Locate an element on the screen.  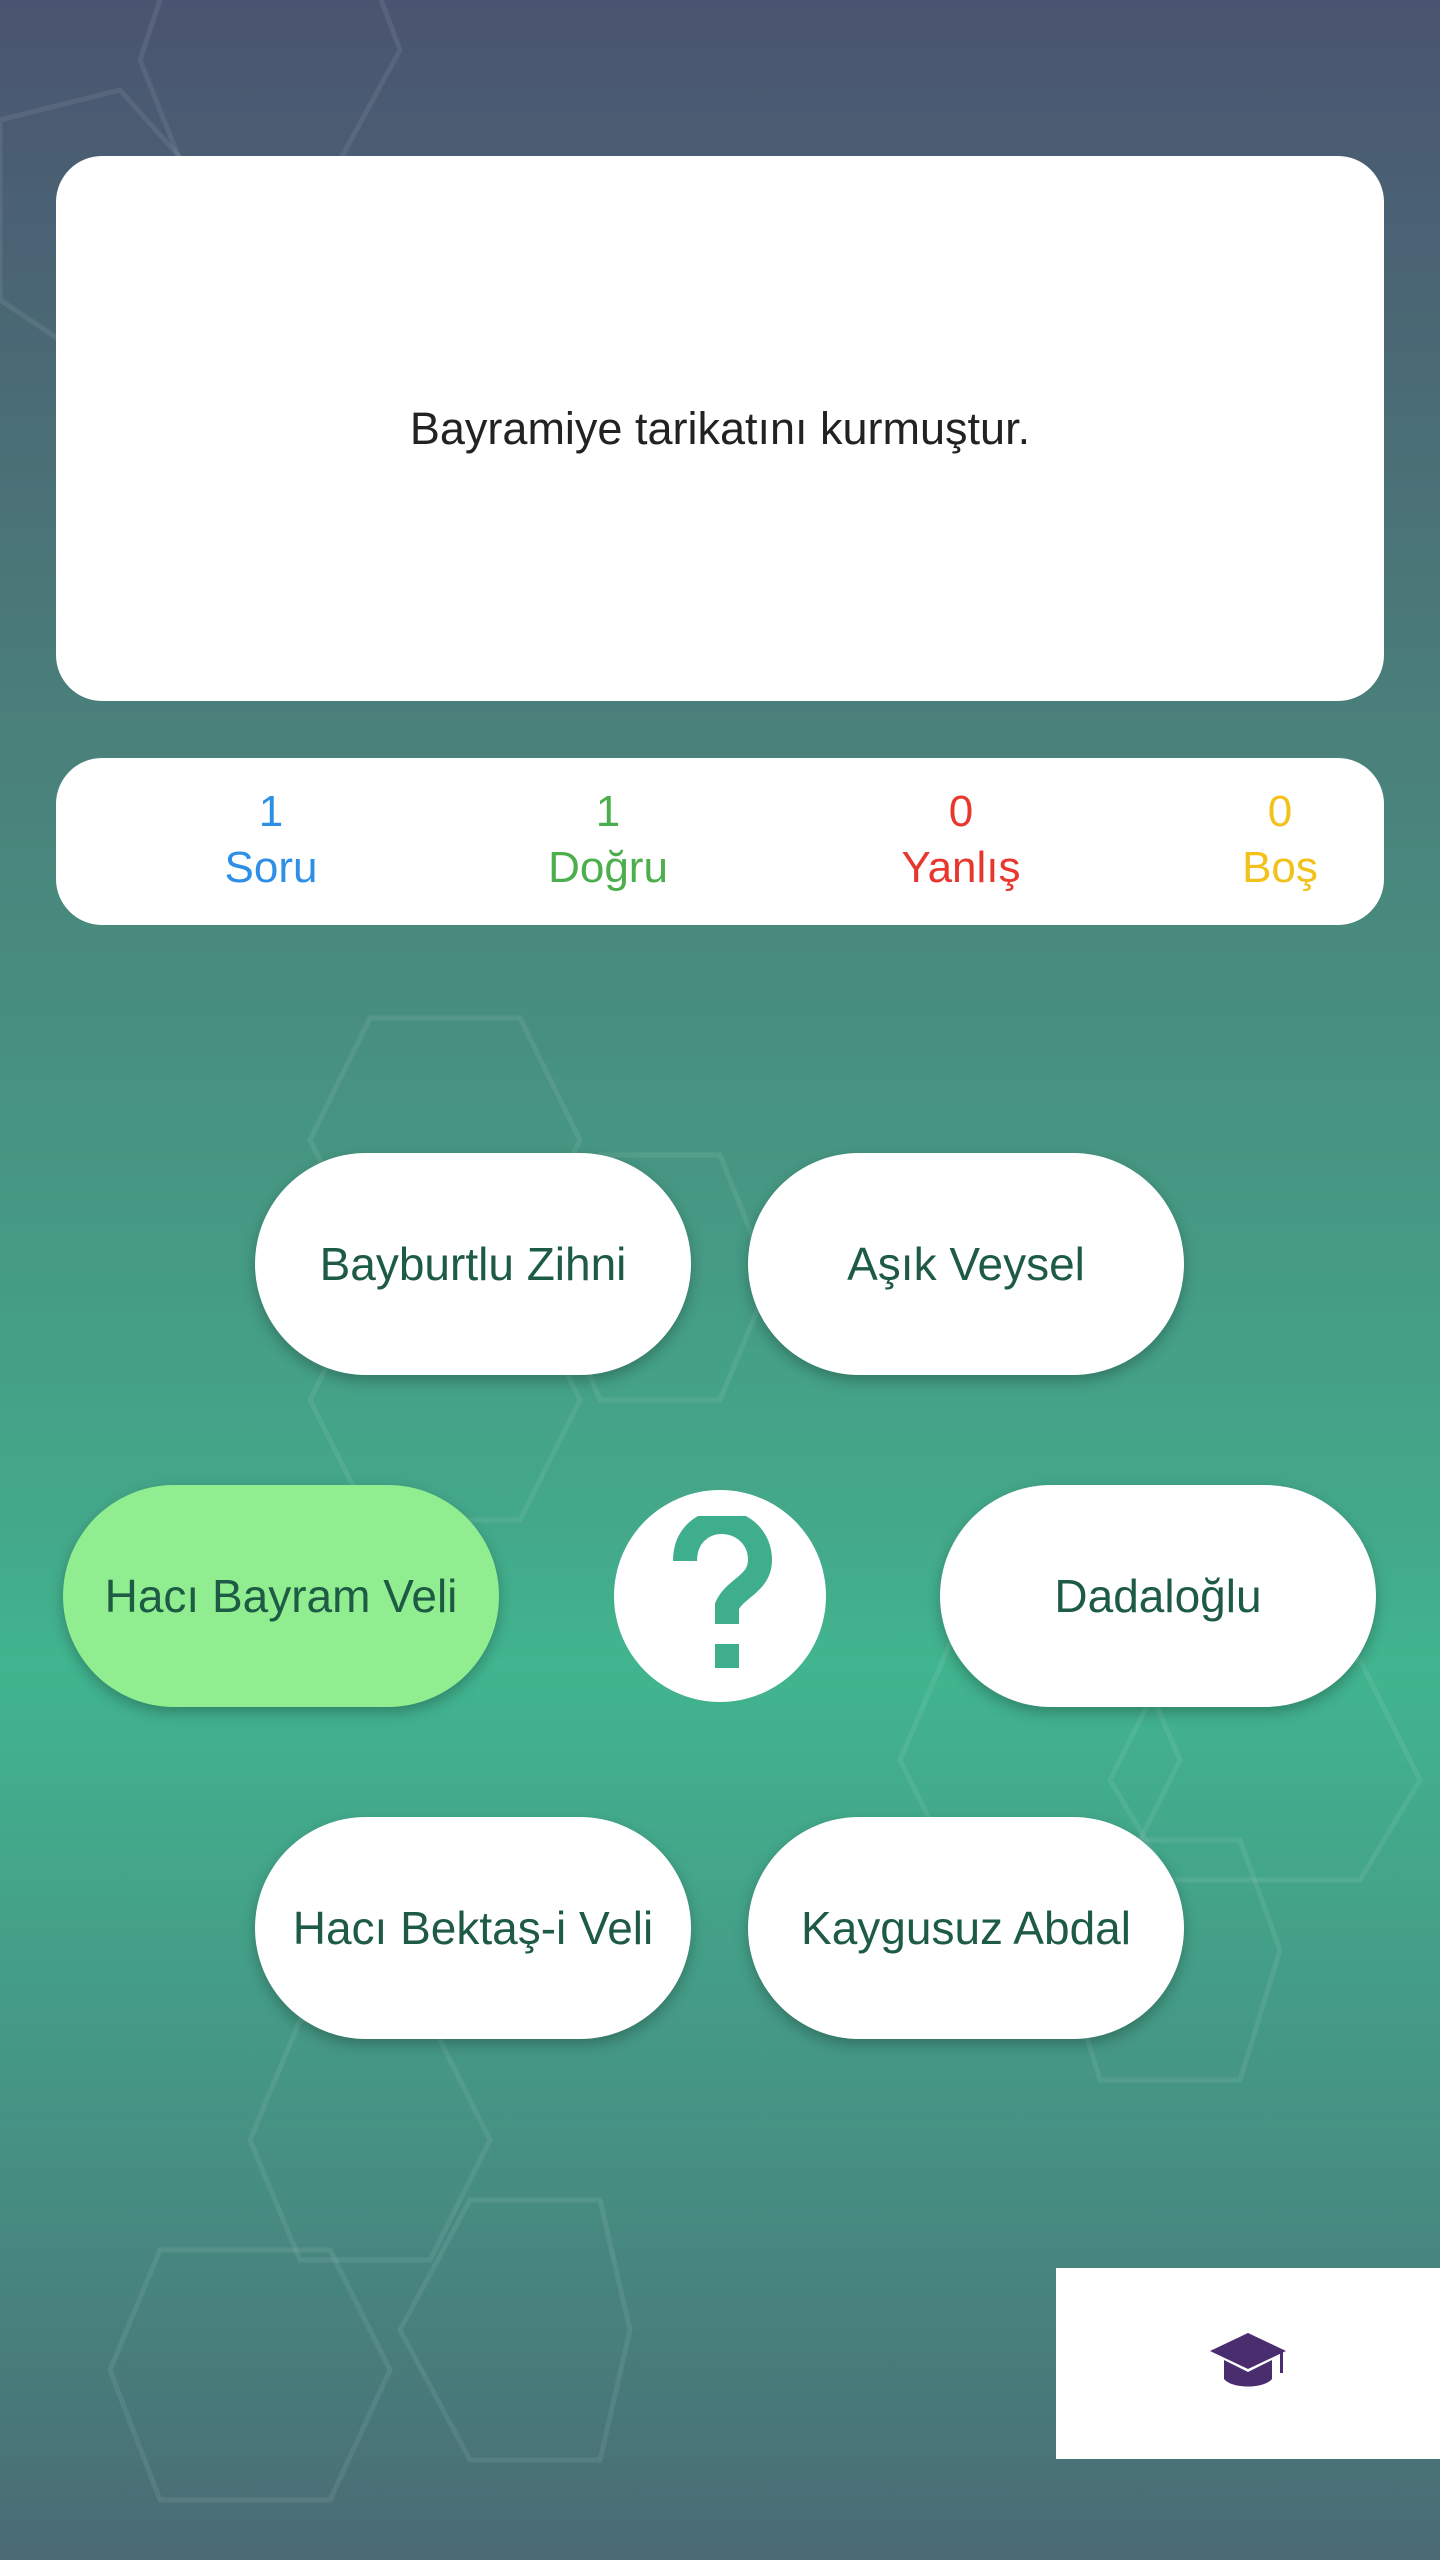
stat-dogru-value: 1 is located at coordinates (608, 811).